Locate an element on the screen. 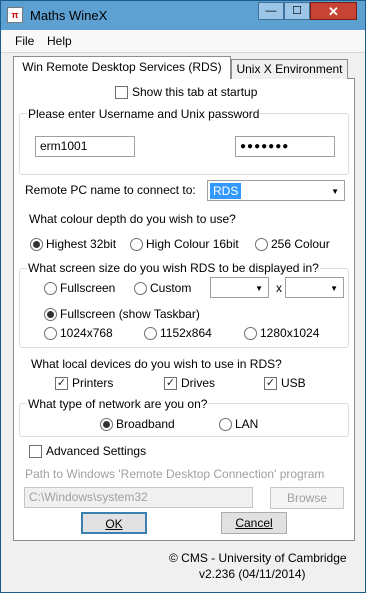  cancel-button: Cancel is located at coordinates (254, 523).